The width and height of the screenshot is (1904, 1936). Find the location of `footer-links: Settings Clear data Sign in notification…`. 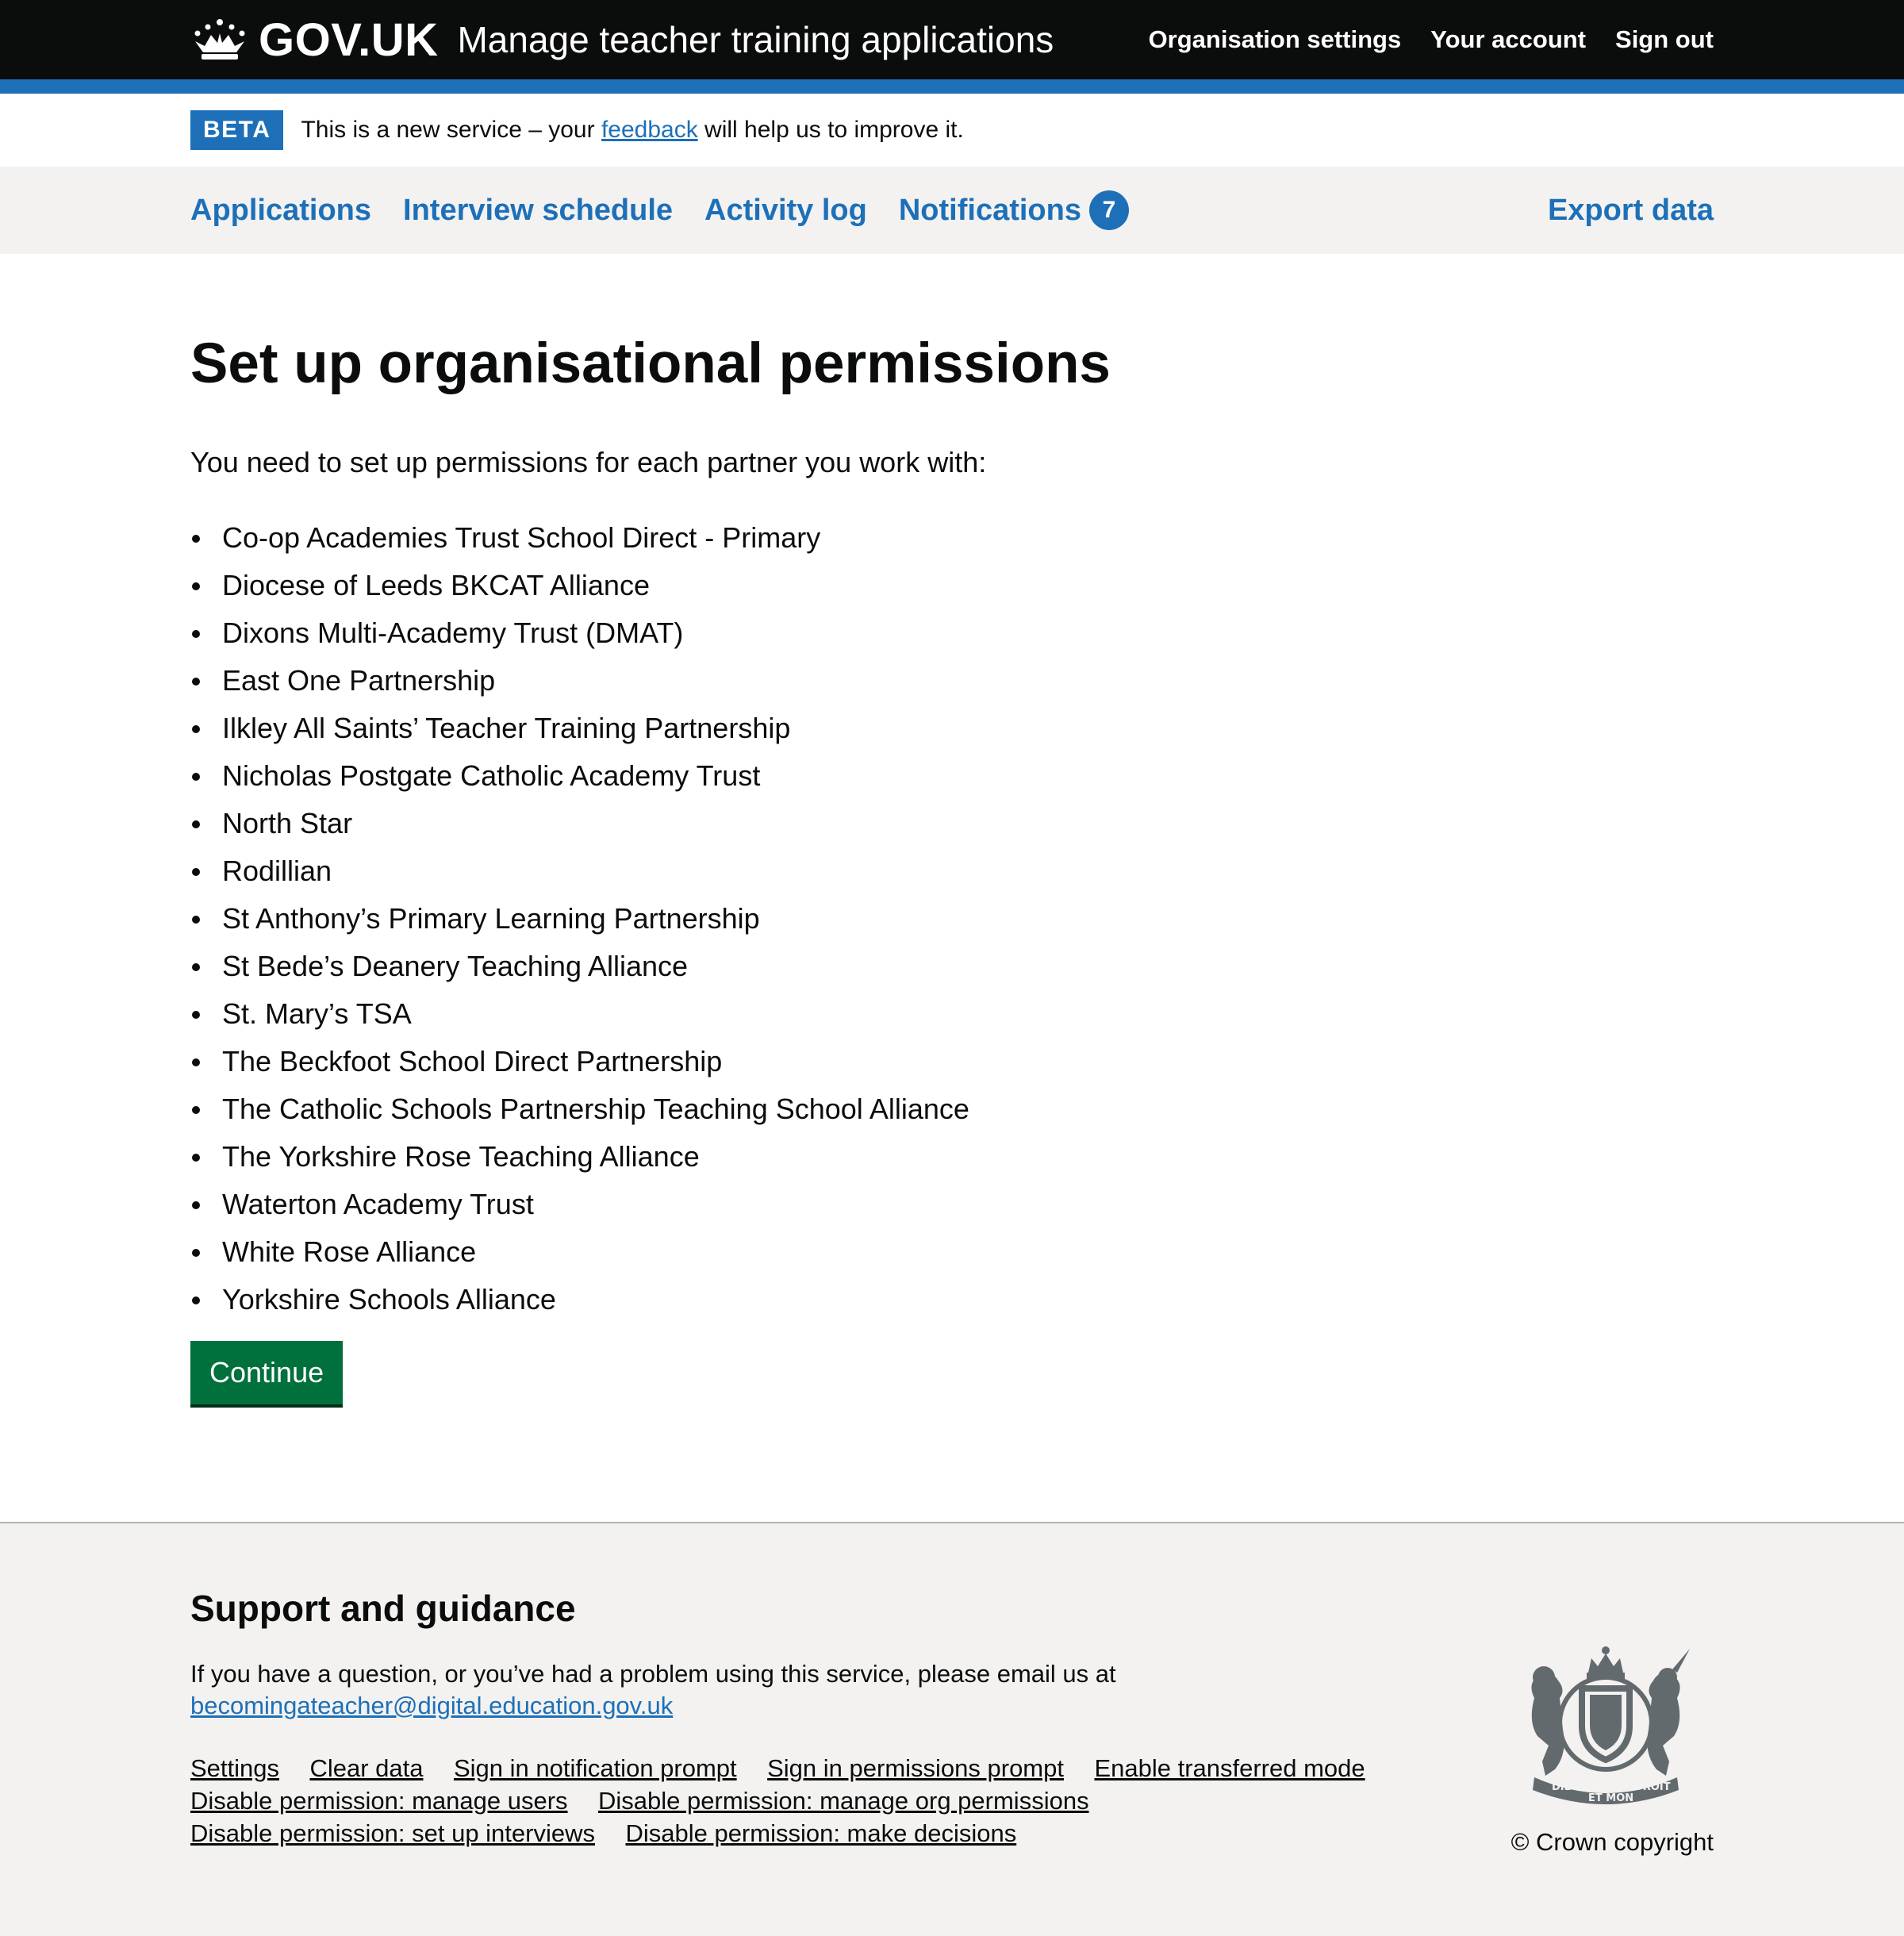

footer-links: Settings Clear data Sign in notification… is located at coordinates (793, 1801).